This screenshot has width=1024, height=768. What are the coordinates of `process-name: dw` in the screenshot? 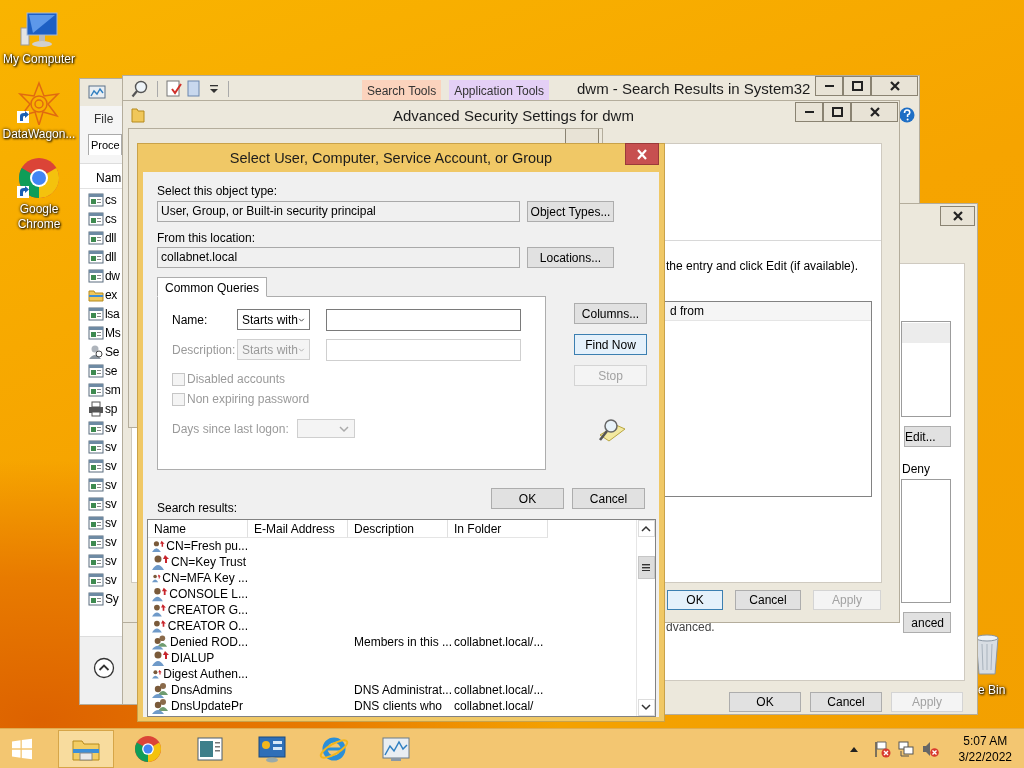 It's located at (112, 275).